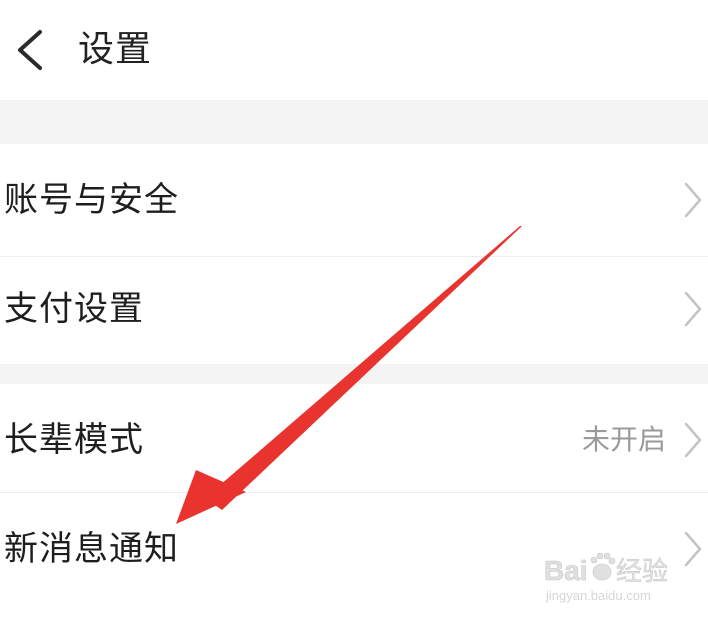  What do you see at coordinates (91, 549) in the screenshot?
I see `new-message-notification-label: 新消息通知` at bounding box center [91, 549].